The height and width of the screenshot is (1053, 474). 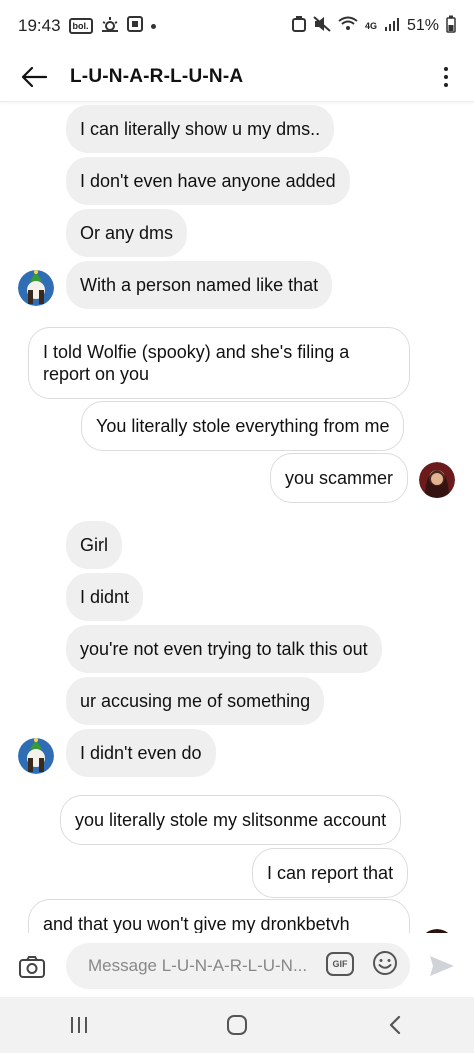 I want to click on recent-apps-button, so click(x=79, y=1025).